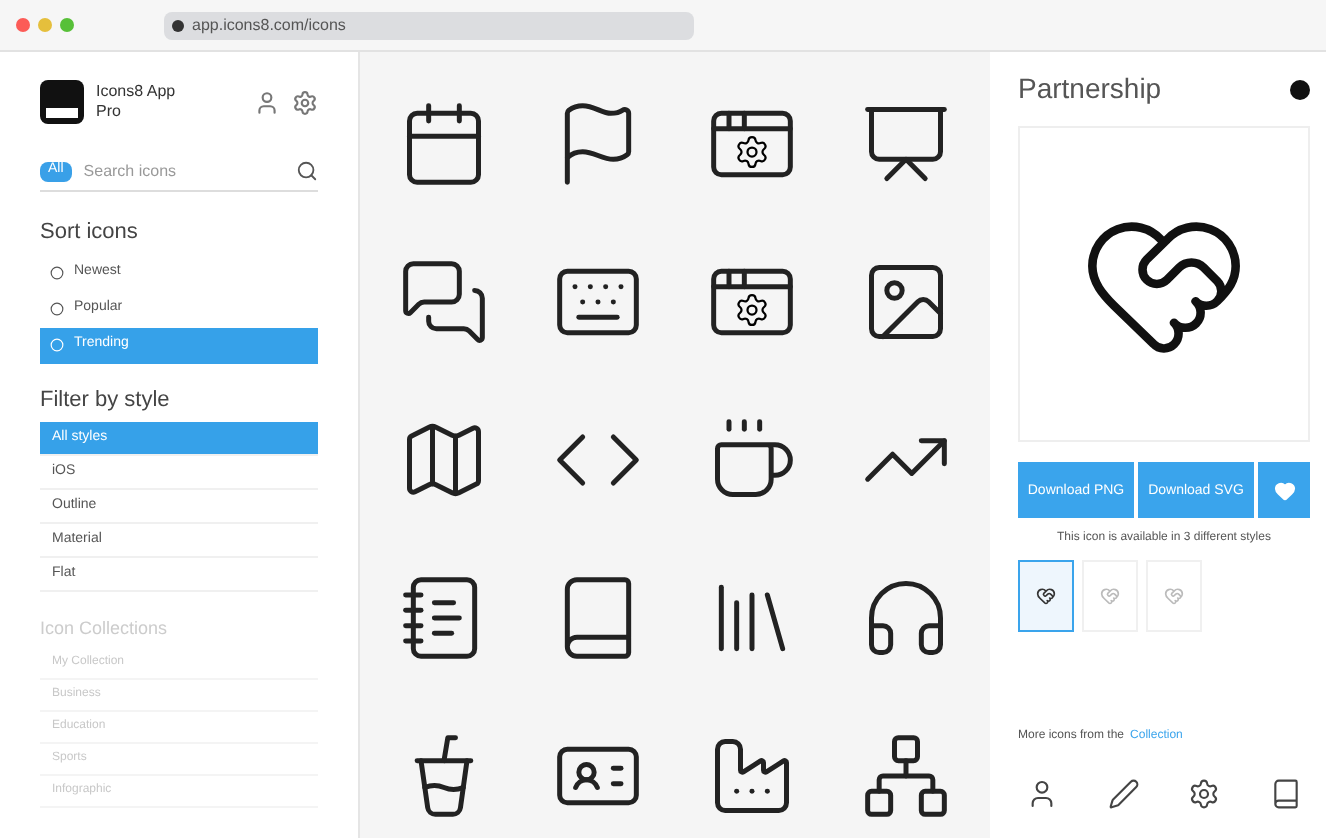  What do you see at coordinates (62, 102) in the screenshot?
I see `app-logo-icon` at bounding box center [62, 102].